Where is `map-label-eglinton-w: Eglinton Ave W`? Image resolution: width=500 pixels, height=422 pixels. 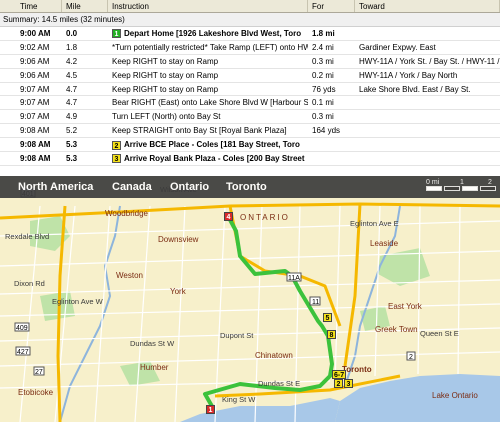 map-label-eglinton-w: Eglinton Ave W is located at coordinates (78, 301).